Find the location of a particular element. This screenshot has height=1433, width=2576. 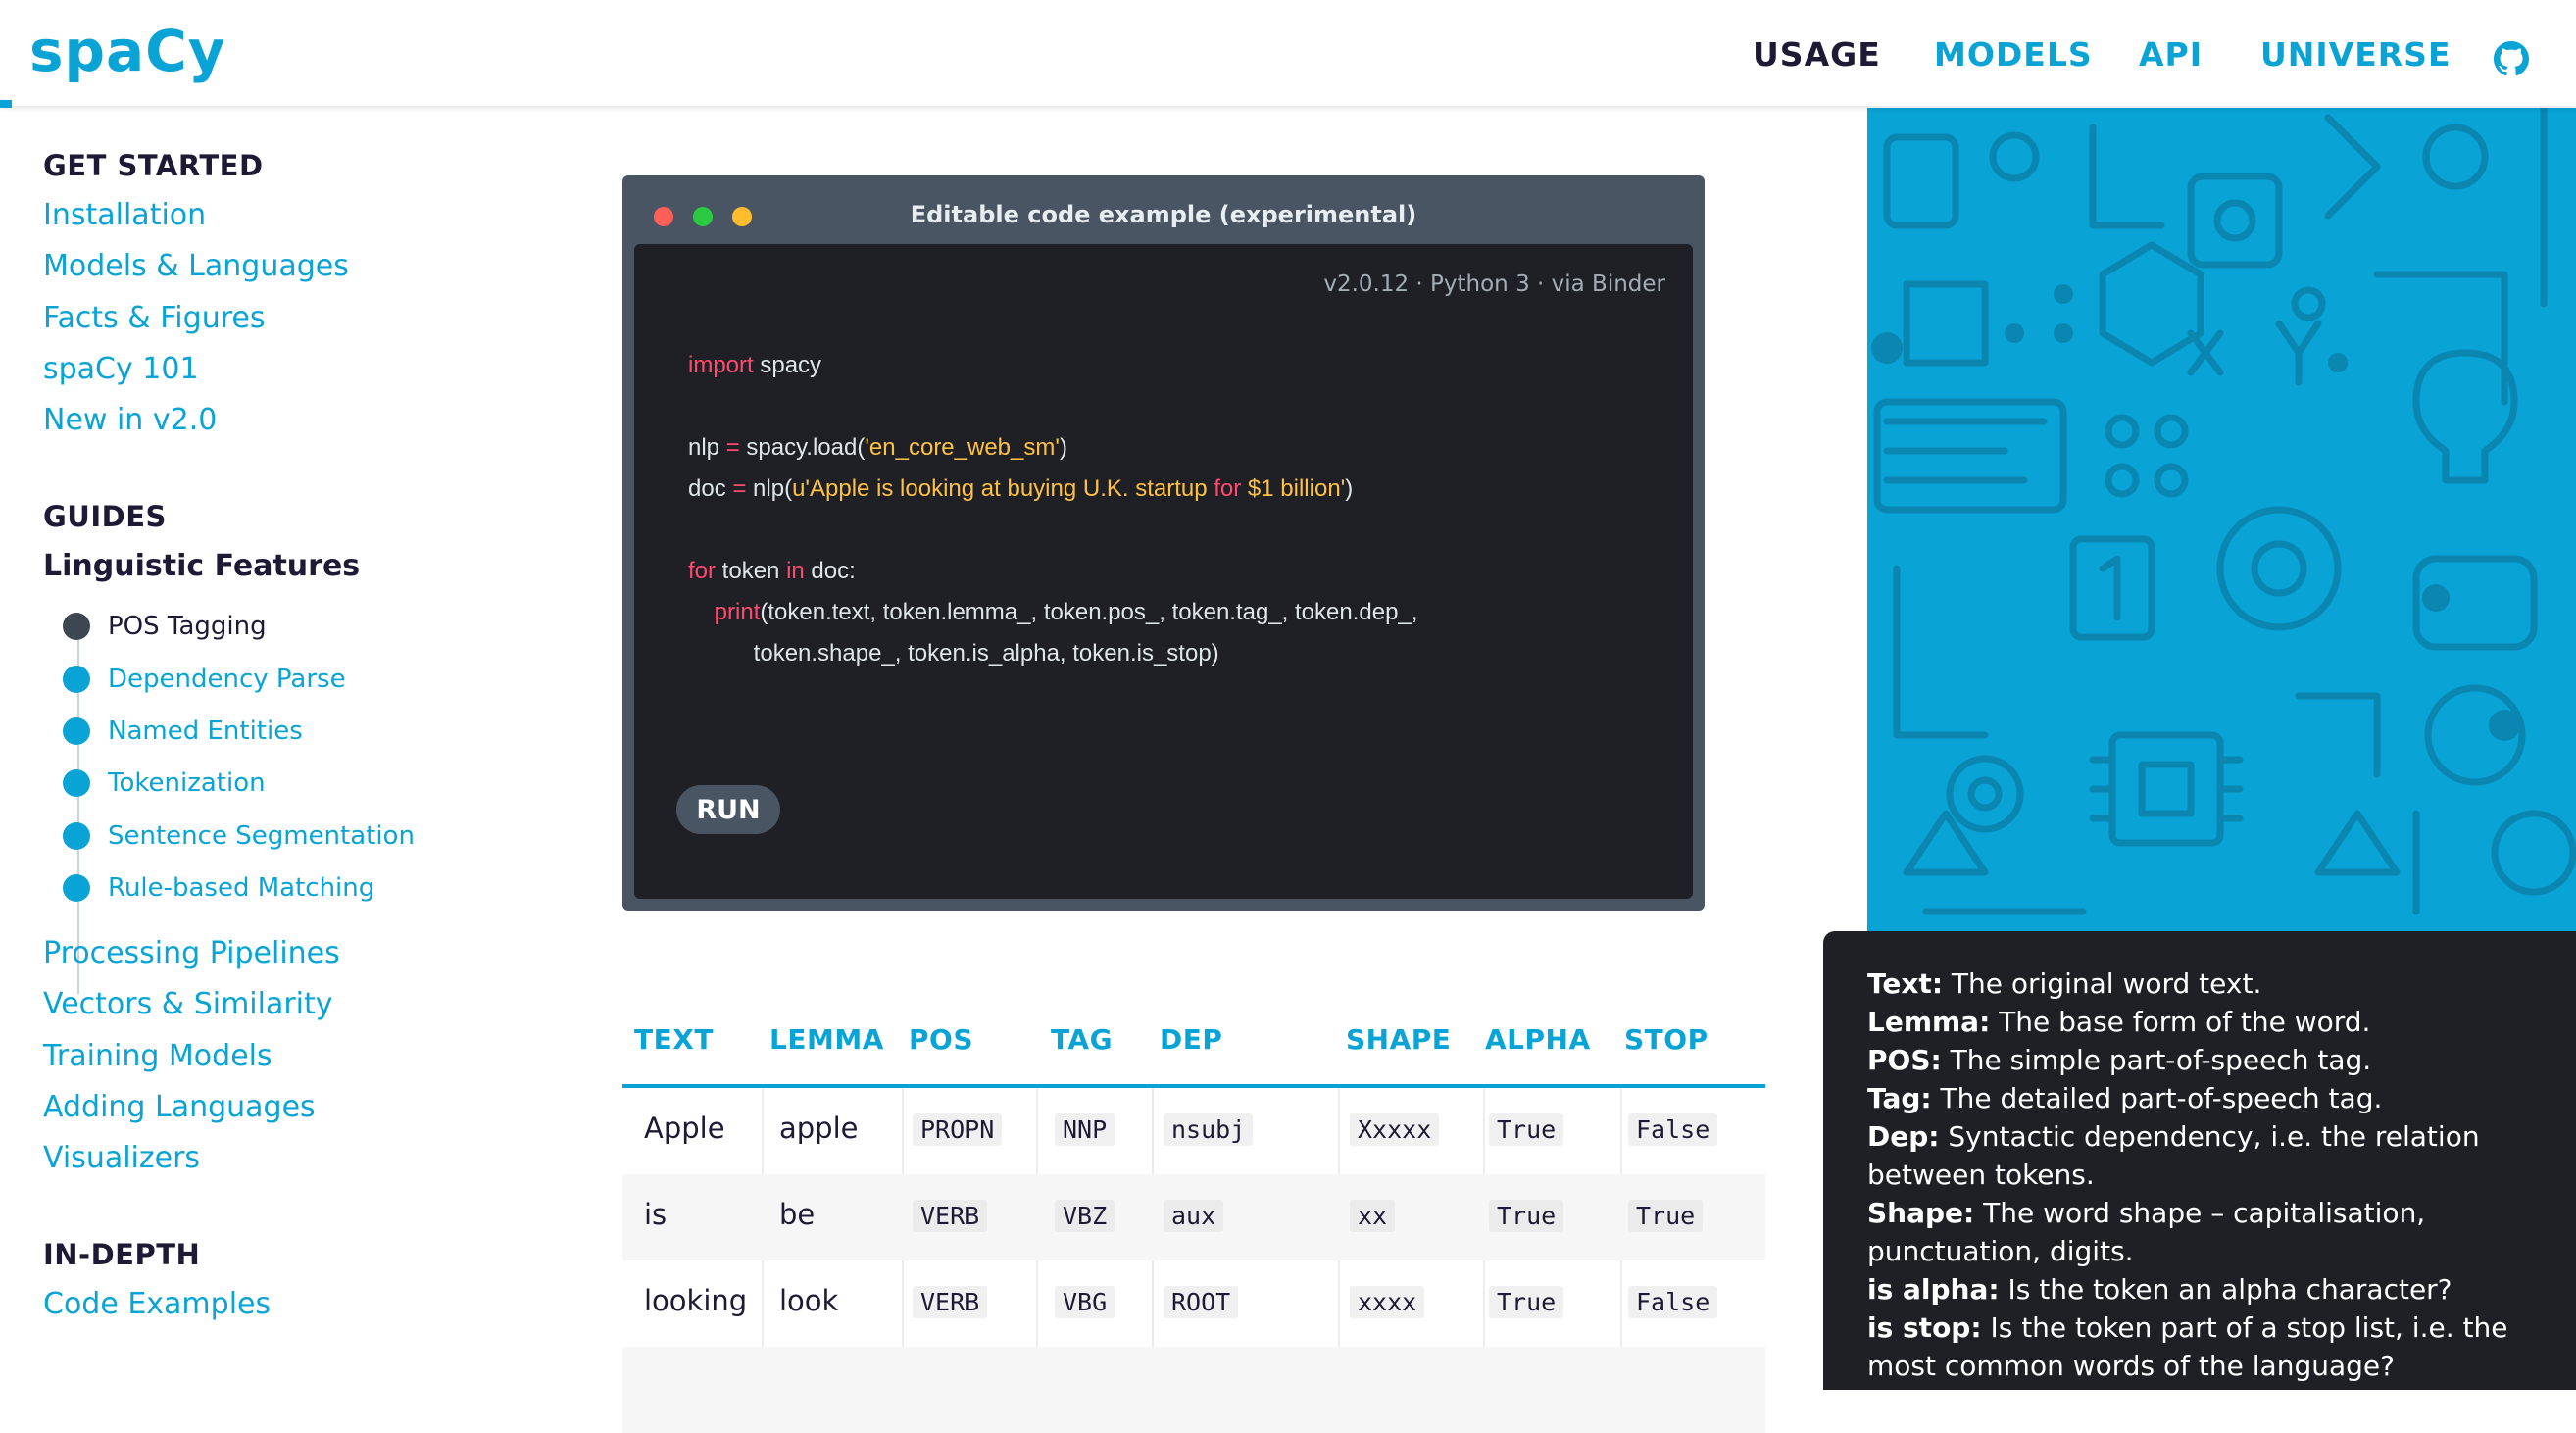

subnav-label: Tokenization is located at coordinates (187, 783).